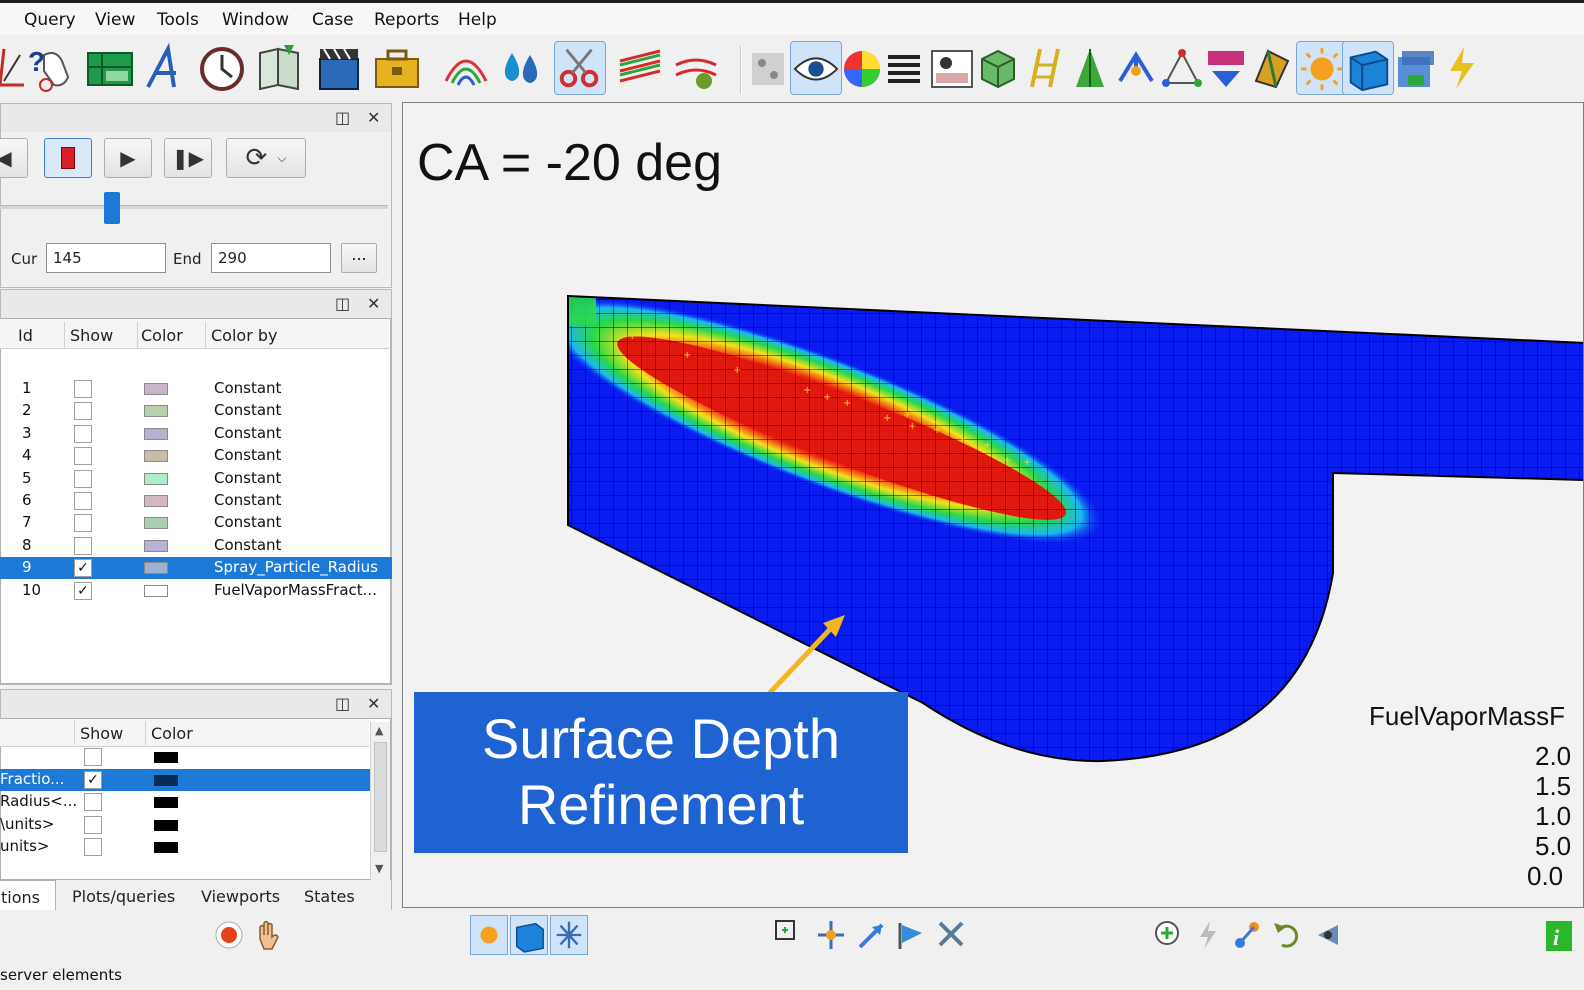 The height and width of the screenshot is (990, 1584). I want to click on sparkle-icon, so click(569, 935).